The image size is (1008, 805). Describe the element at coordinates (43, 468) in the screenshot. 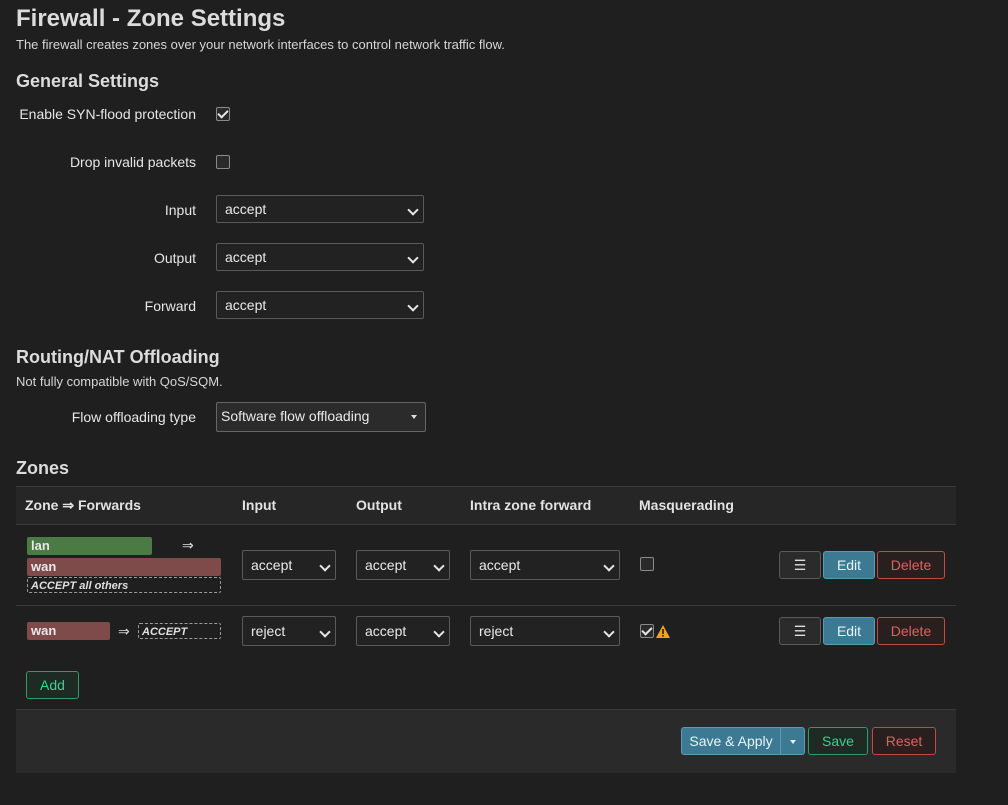

I see `zones-heading: Zones` at that location.